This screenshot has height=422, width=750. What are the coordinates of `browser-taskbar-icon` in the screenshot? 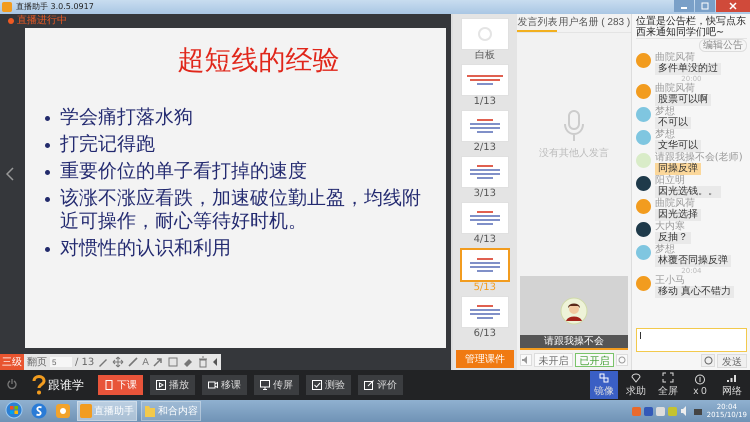 It's located at (39, 411).